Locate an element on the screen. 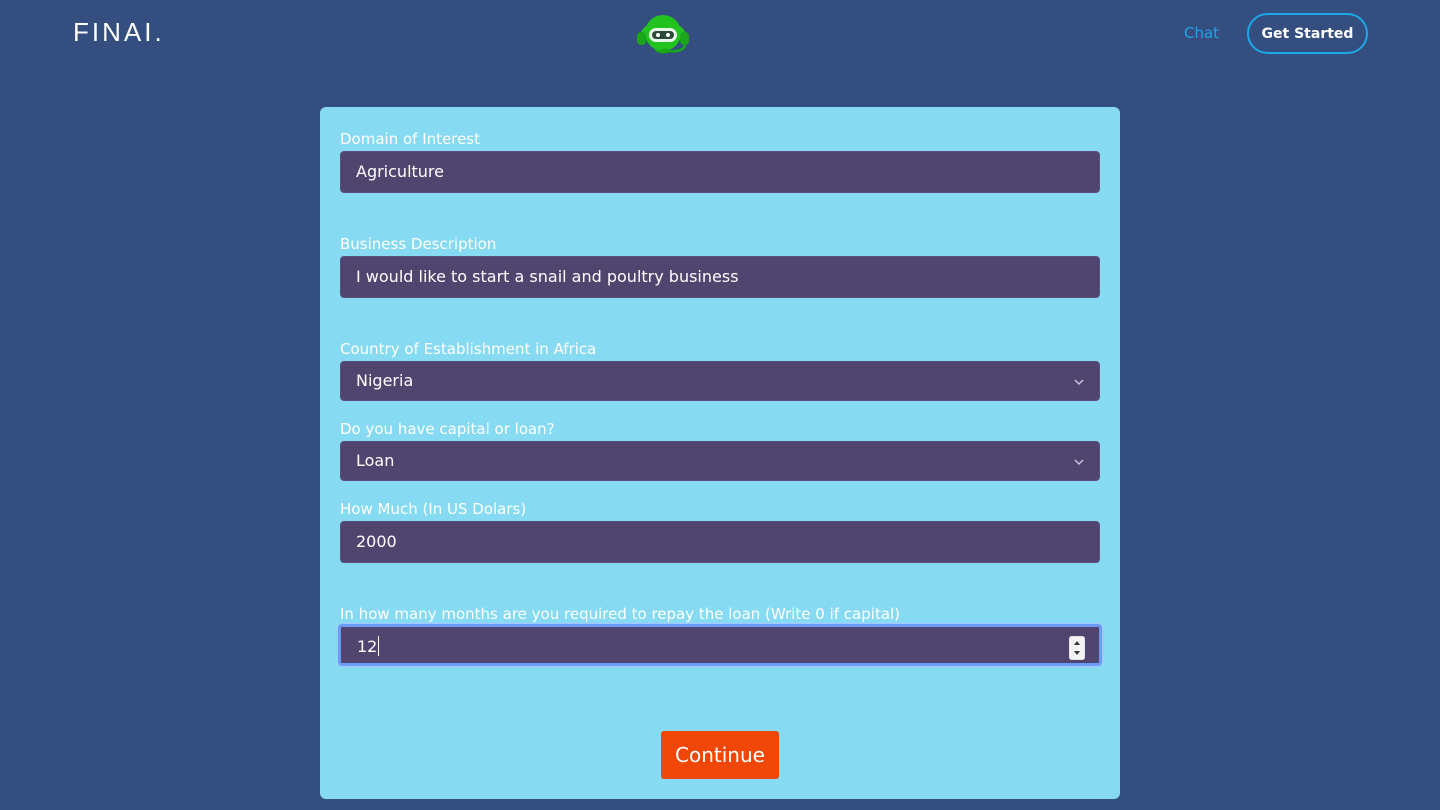 This screenshot has height=810, width=1440. finai-logo: FINAI. is located at coordinates (119, 32).